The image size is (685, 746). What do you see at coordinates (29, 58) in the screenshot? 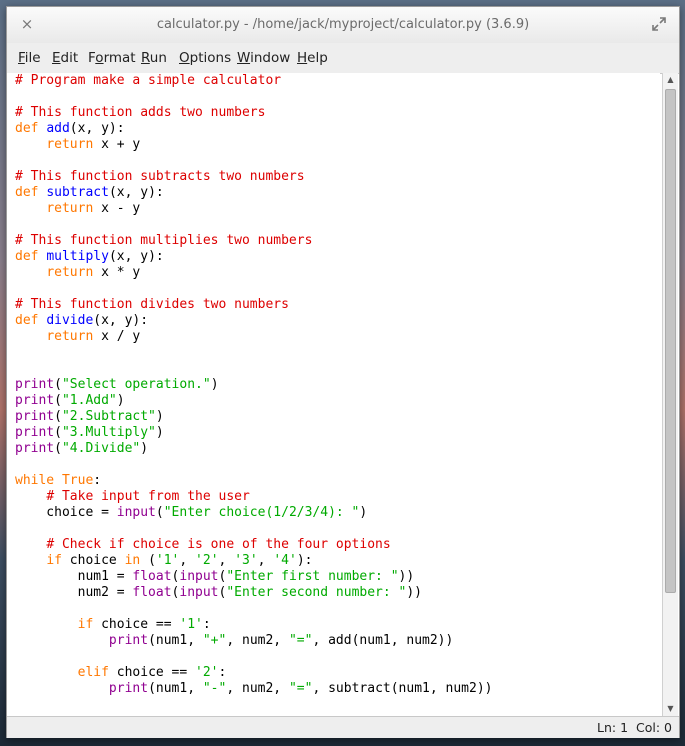
I see `menu-file: File` at bounding box center [29, 58].